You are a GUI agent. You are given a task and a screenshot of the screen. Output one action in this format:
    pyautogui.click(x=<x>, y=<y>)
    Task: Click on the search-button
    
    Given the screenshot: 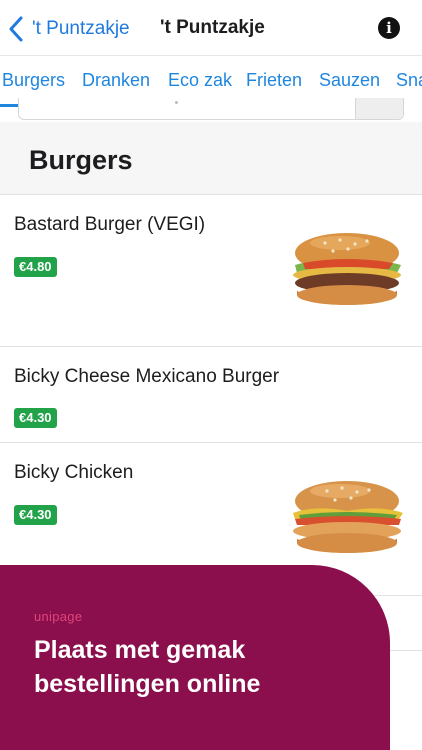 What is the action you would take?
    pyautogui.click(x=379, y=108)
    